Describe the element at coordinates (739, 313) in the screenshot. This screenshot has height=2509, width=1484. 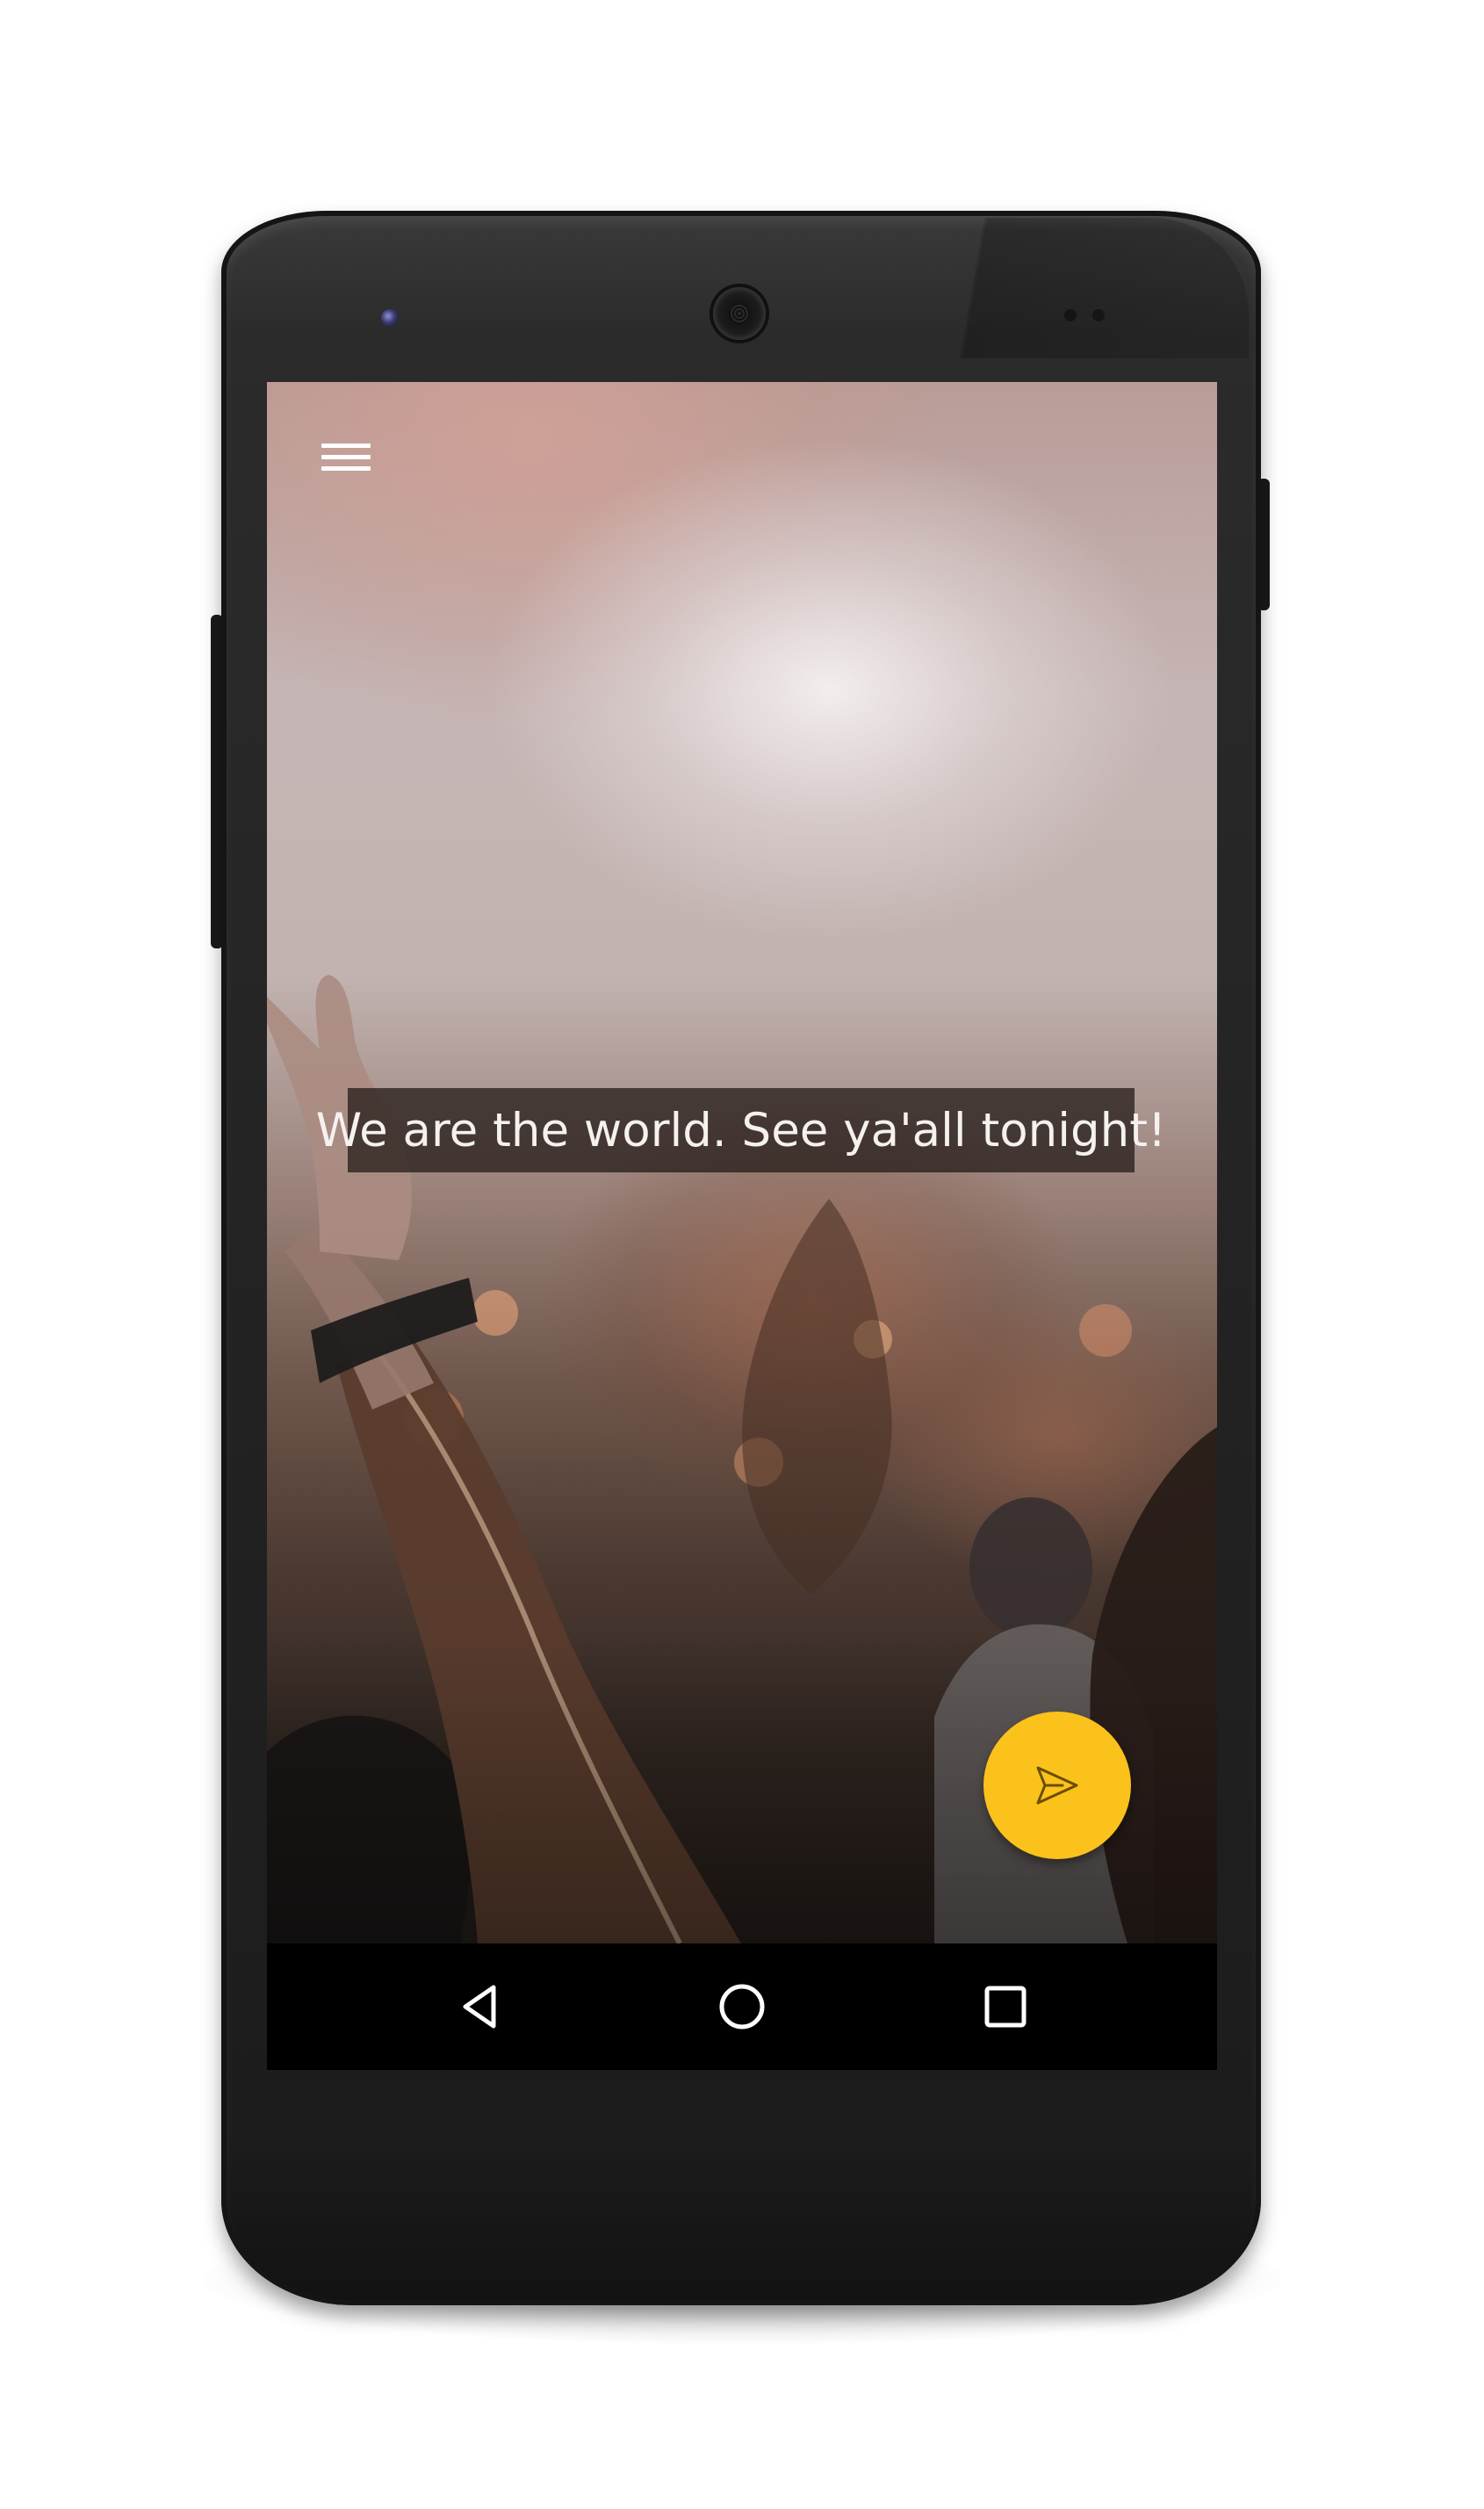
I see `front-camera-icon` at that location.